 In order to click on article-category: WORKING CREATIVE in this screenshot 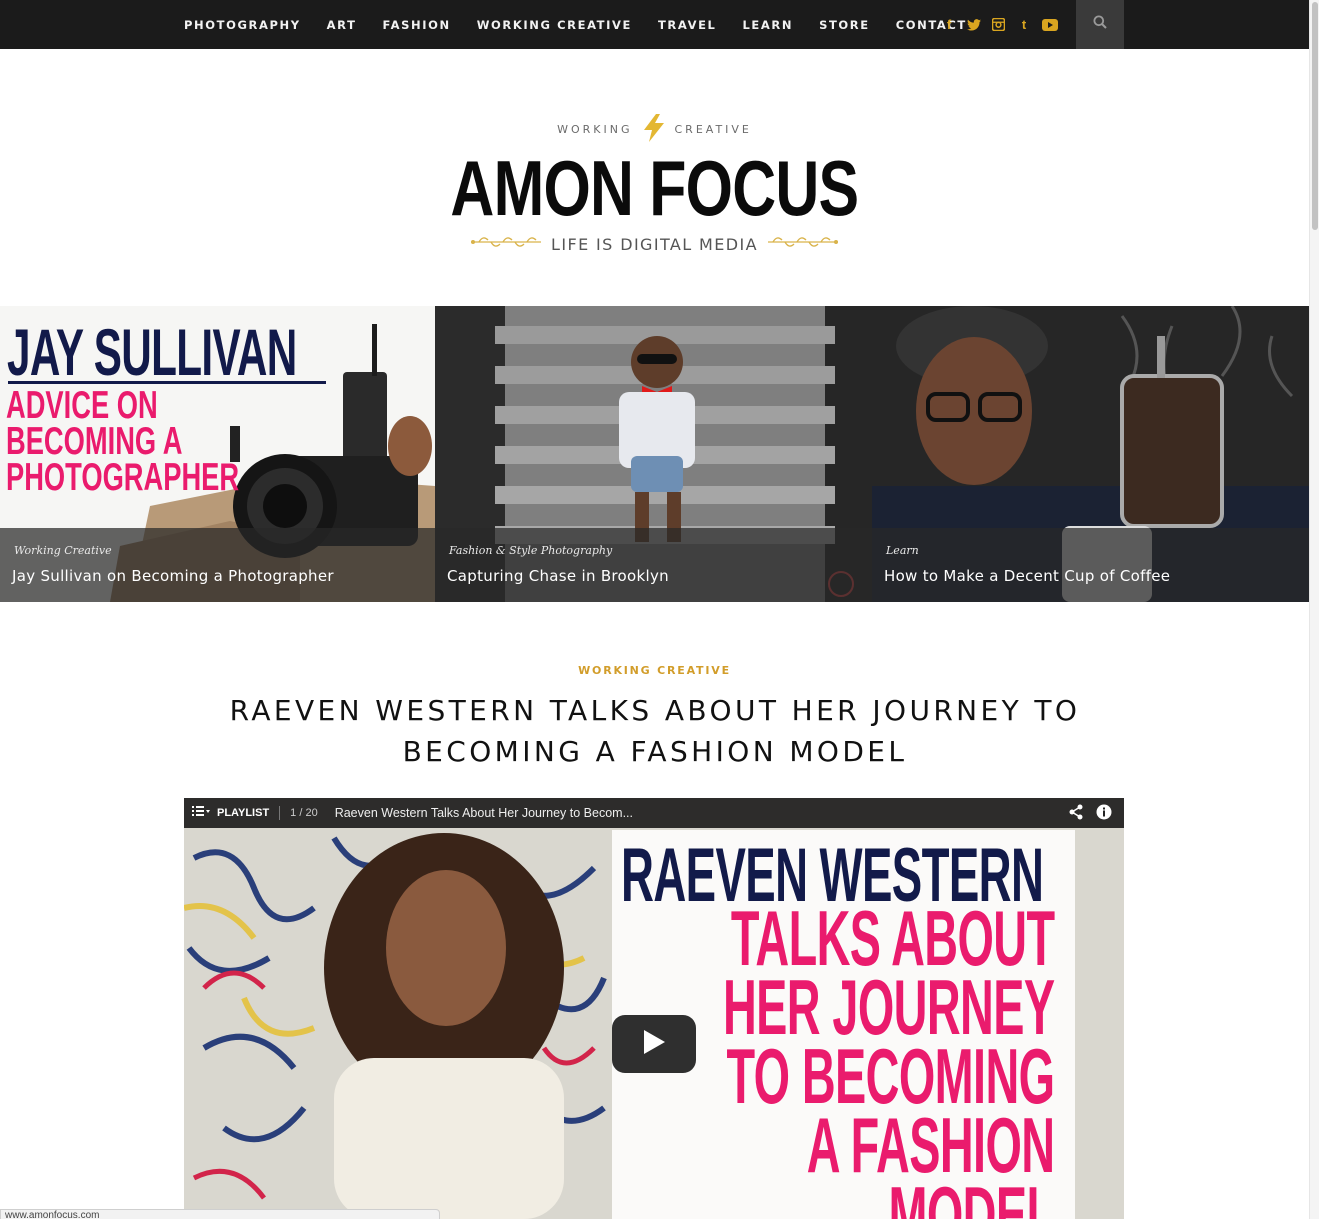, I will do `click(654, 670)`.